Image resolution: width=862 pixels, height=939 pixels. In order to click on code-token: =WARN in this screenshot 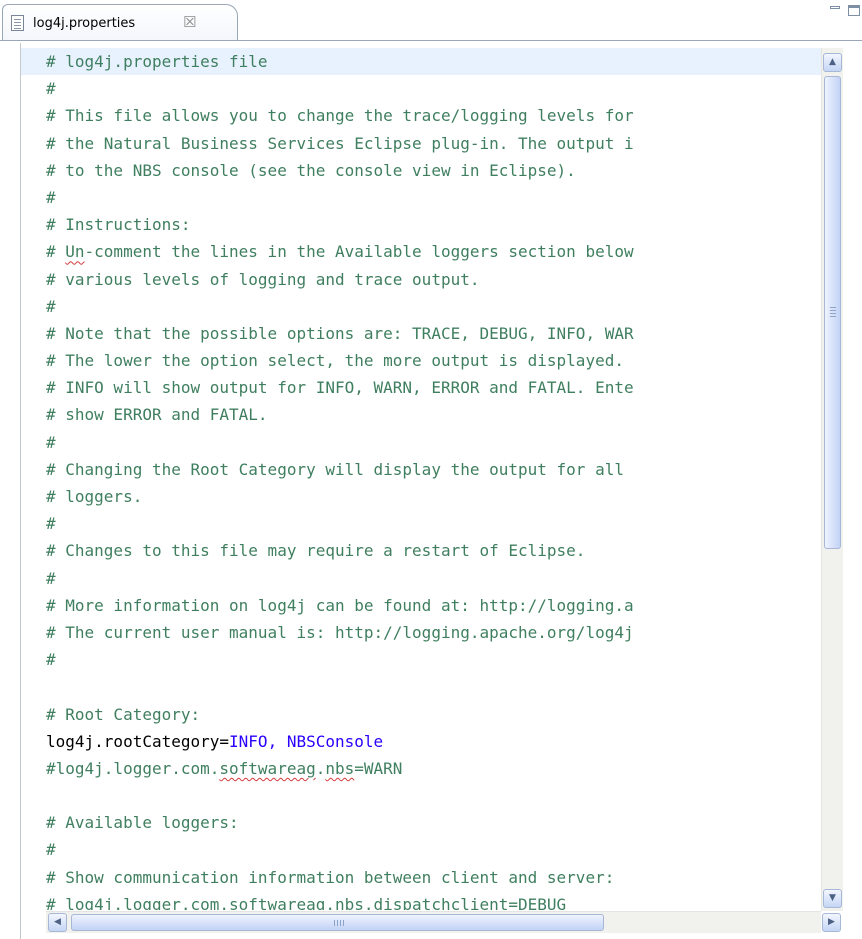, I will do `click(378, 768)`.